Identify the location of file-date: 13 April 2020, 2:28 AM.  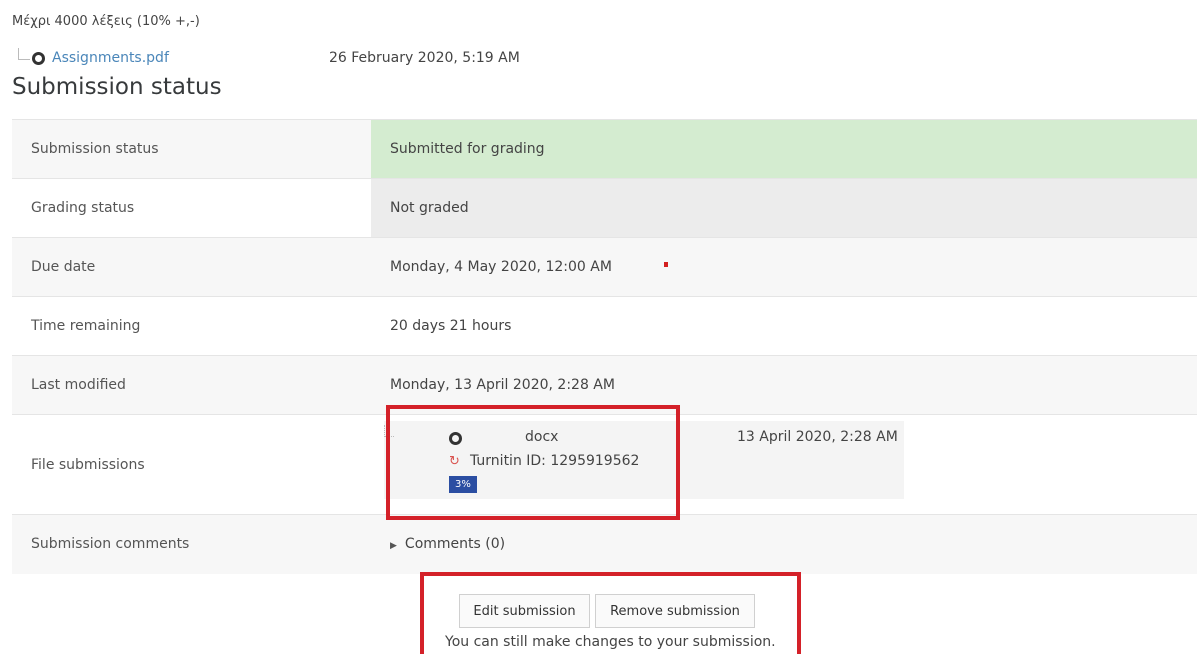
(817, 437).